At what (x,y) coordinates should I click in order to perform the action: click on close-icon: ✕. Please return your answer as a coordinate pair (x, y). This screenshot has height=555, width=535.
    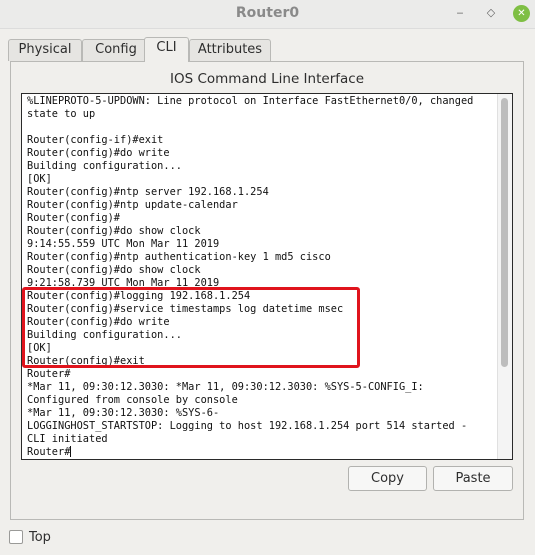
    Looking at the image, I should click on (521, 13).